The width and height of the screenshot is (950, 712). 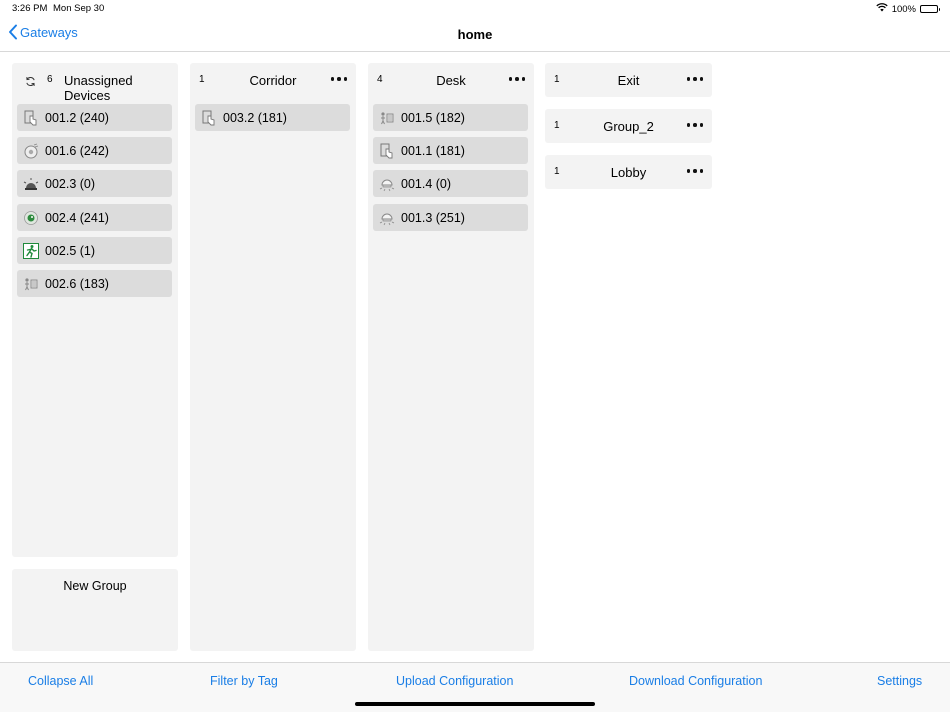 I want to click on unassigned-header: 6 Unassigned Devices, so click(x=95, y=83).